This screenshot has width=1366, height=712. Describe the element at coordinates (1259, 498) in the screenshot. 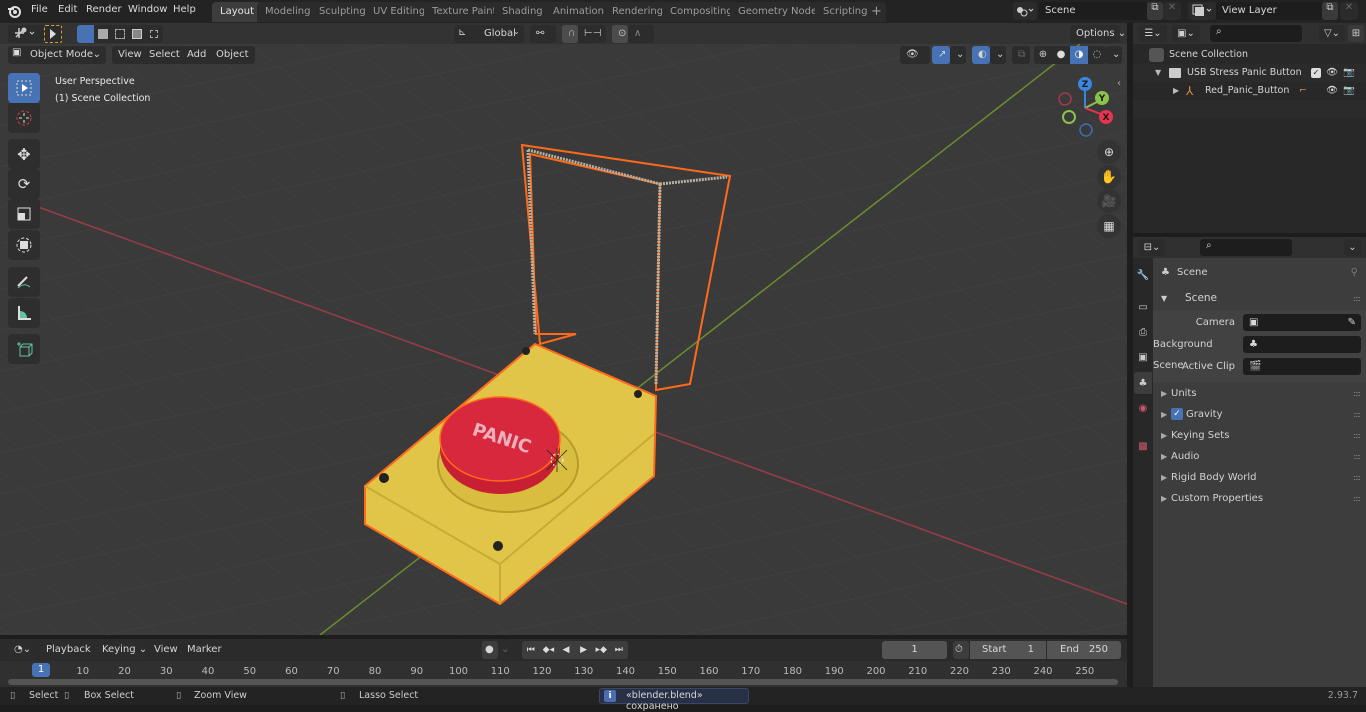

I see `panel-custom-properties: ▶ Custom Properties::::` at that location.